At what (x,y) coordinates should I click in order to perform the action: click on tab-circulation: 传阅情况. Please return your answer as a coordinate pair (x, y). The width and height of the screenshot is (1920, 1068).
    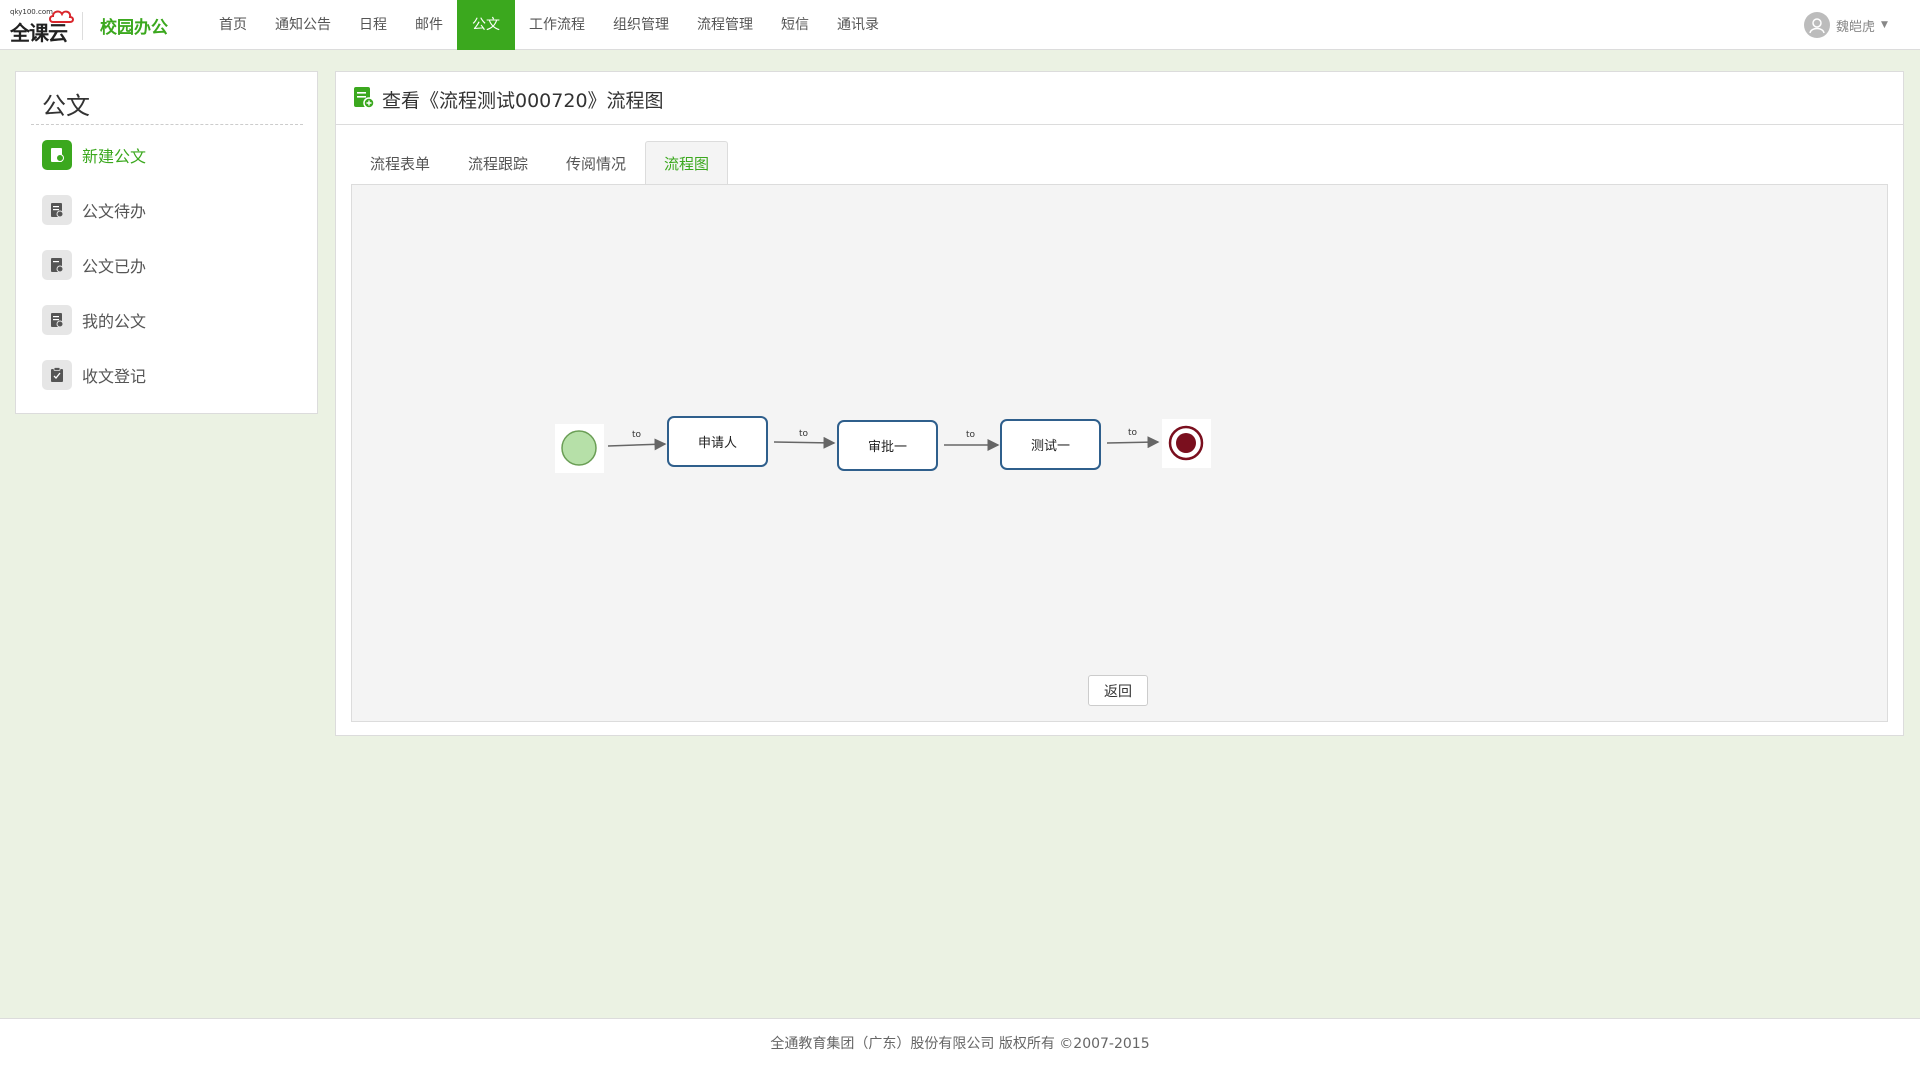
    Looking at the image, I should click on (596, 163).